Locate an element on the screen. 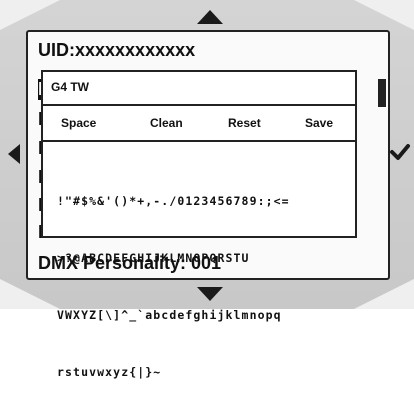  clean-button: Clean is located at coordinates (166, 123).